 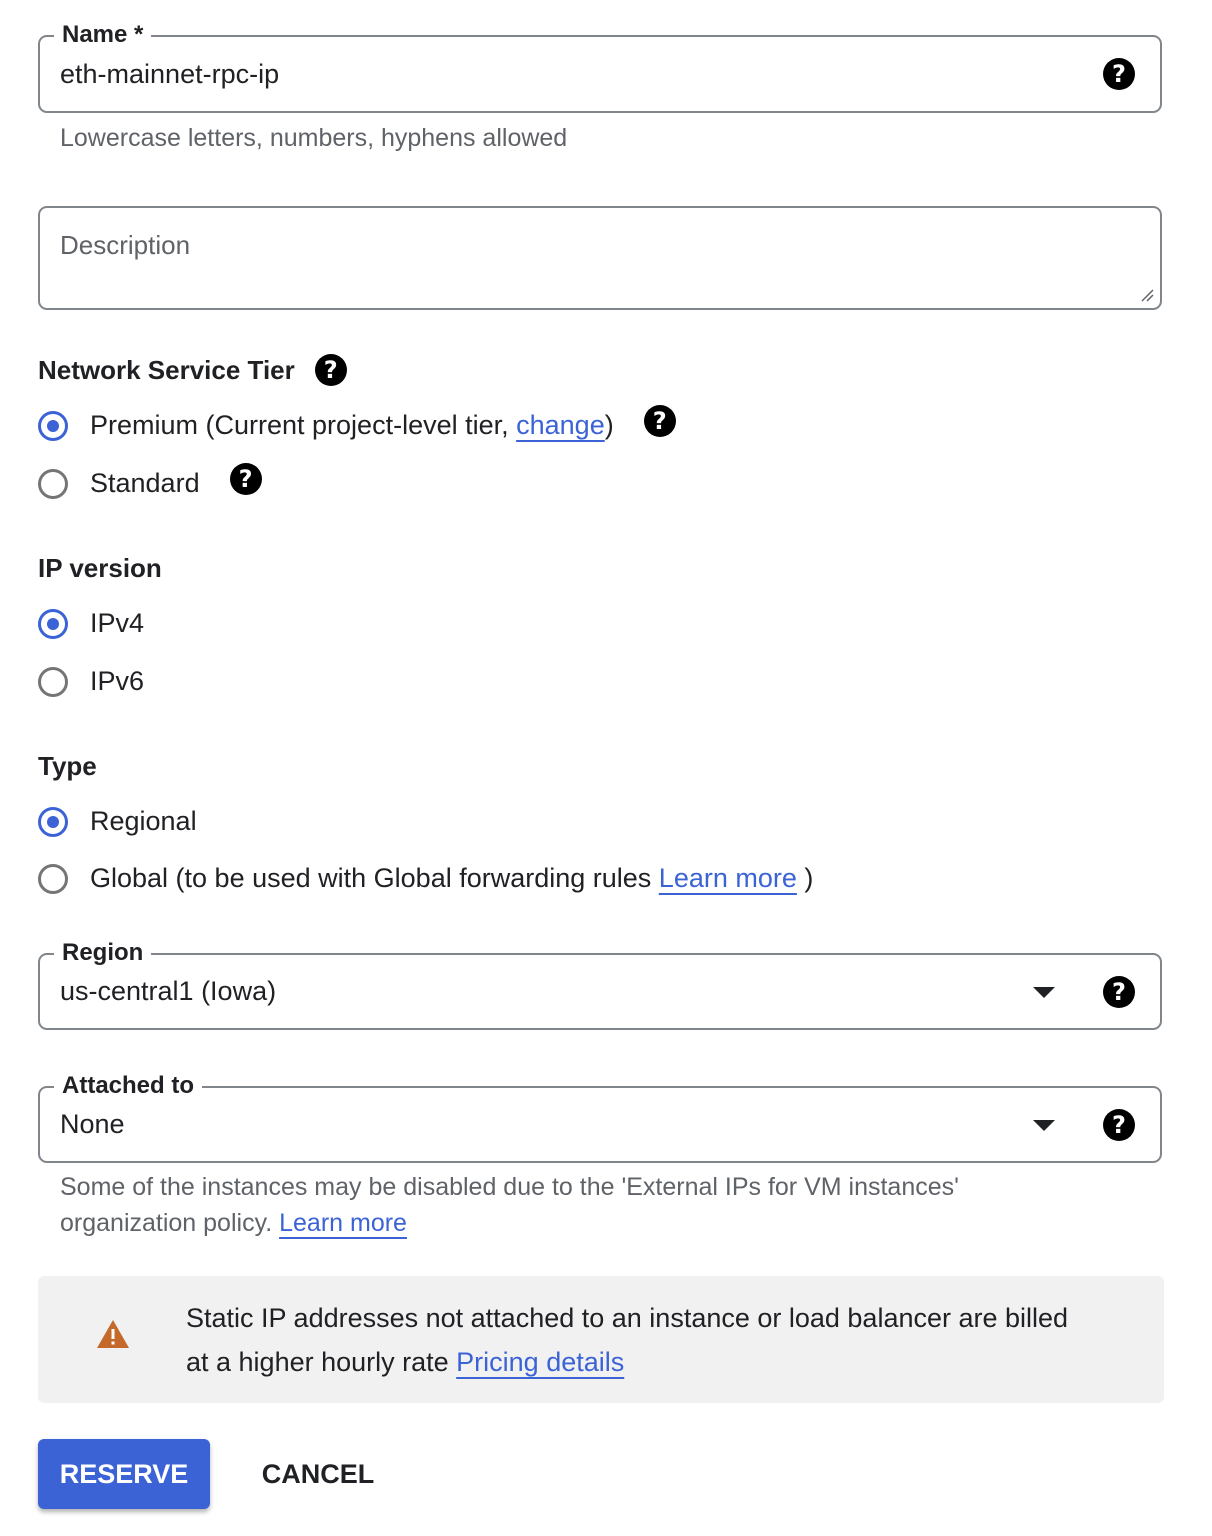 What do you see at coordinates (600, 984) in the screenshot?
I see `region-select: Region us-central1 (Iowa) ?` at bounding box center [600, 984].